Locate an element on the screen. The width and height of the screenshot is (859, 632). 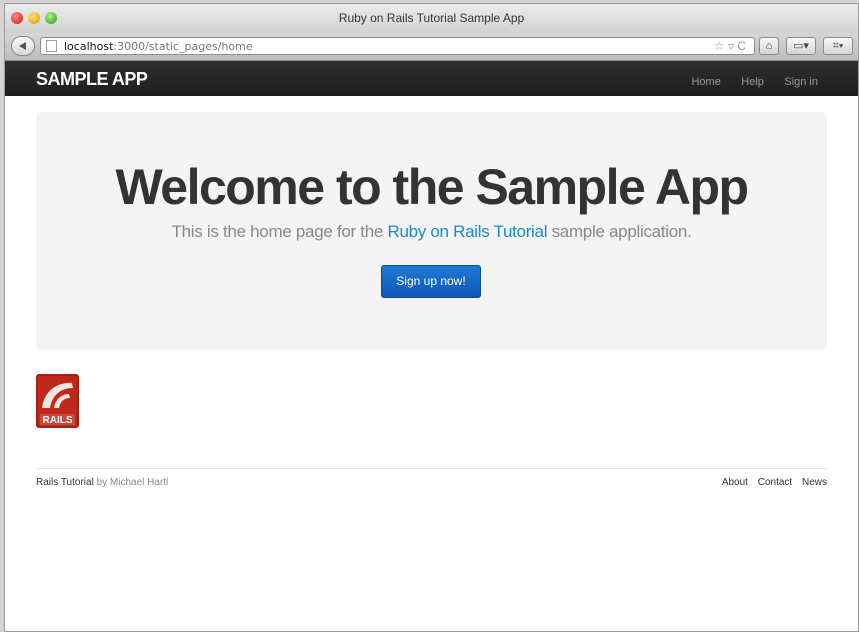
rails-logo-image: RAILS is located at coordinates (57, 401).